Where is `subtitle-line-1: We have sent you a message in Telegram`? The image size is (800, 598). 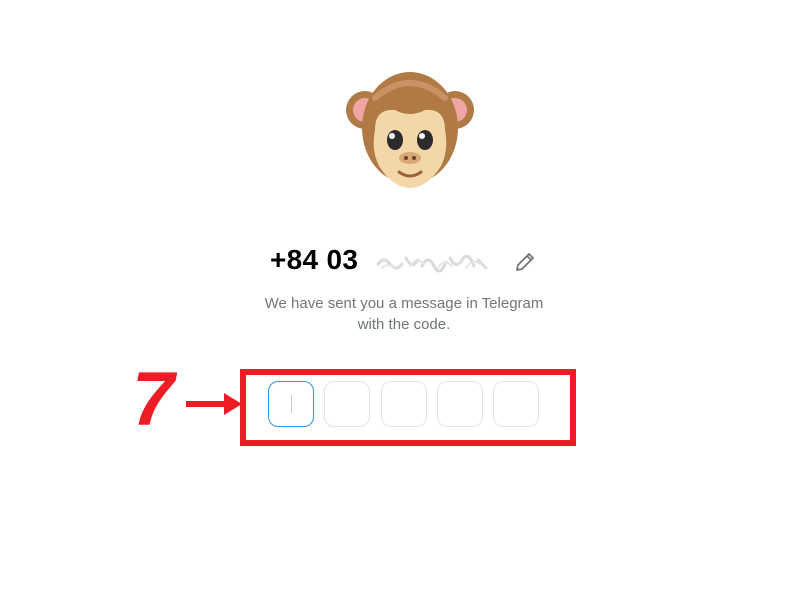 subtitle-line-1: We have sent you a message in Telegram is located at coordinates (404, 303).